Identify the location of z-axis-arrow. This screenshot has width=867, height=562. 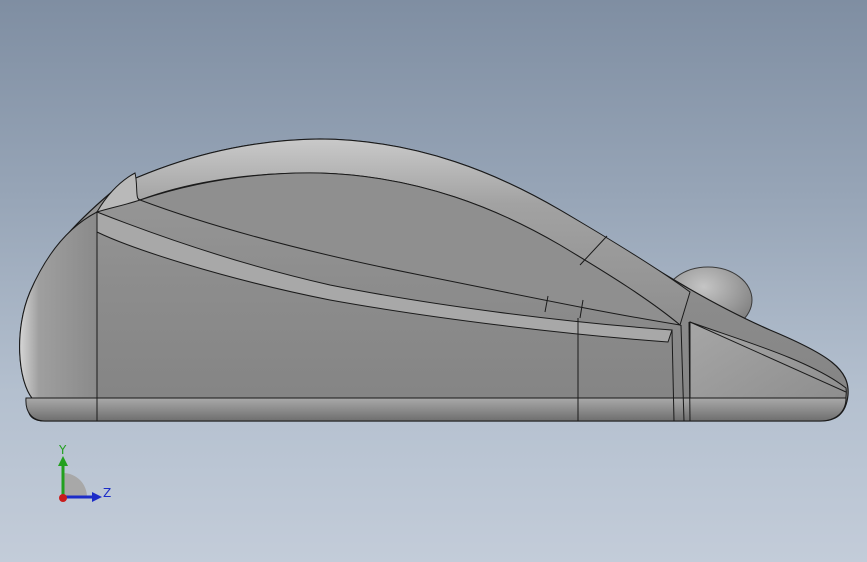
(97, 497).